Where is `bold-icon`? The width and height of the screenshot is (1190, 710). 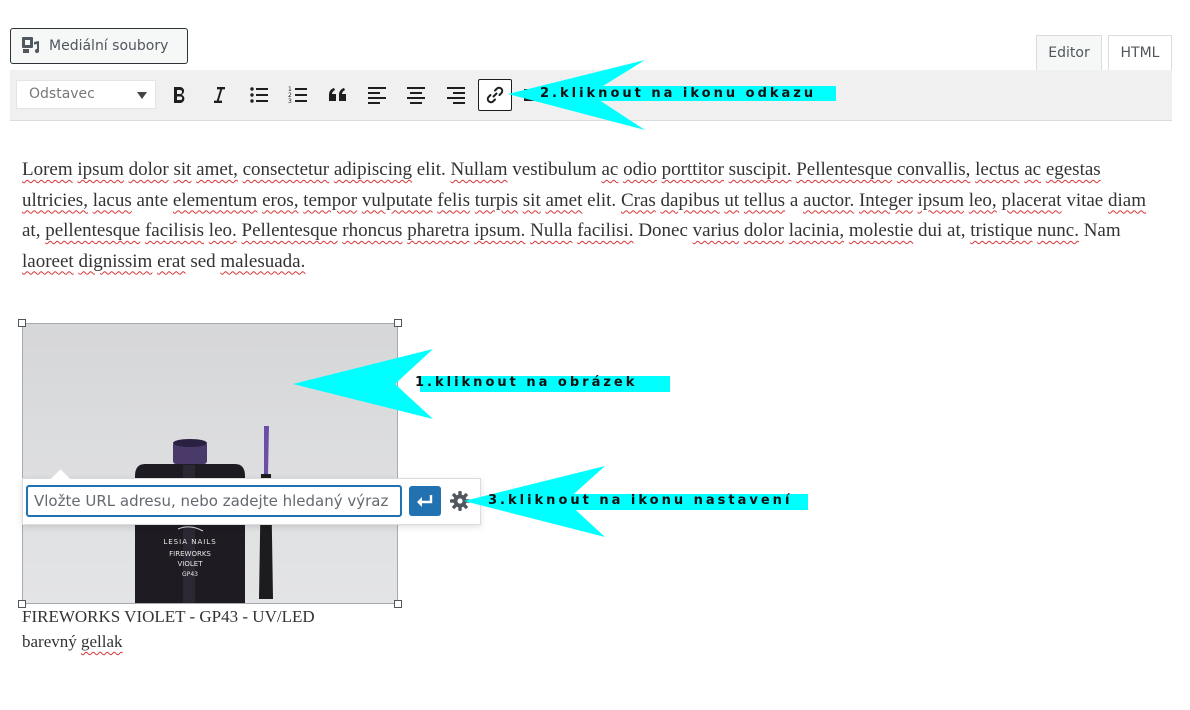
bold-icon is located at coordinates (179, 94).